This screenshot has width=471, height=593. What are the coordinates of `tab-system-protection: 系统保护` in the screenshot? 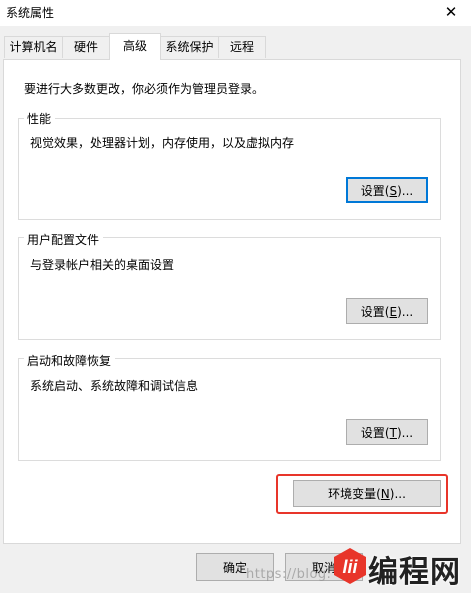 It's located at (189, 47).